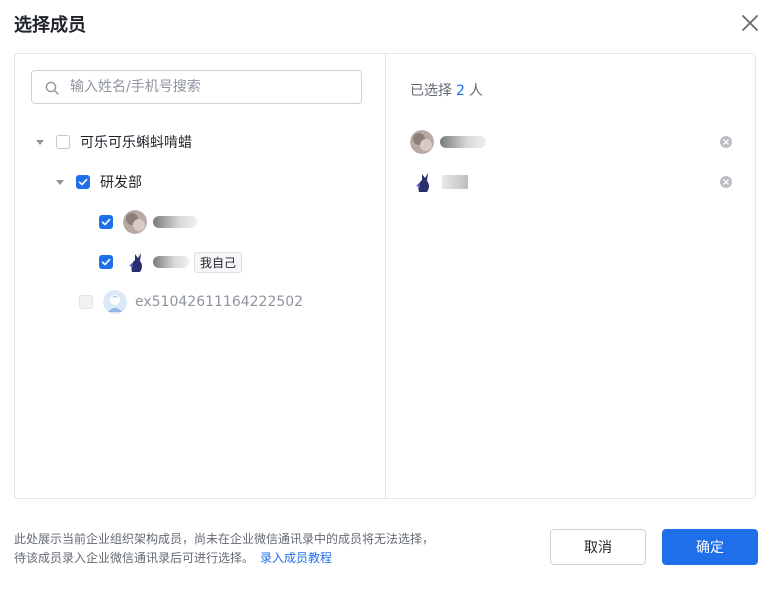 This screenshot has width=781, height=589. Describe the element at coordinates (460, 91) in the screenshot. I see `selected-number: 2` at that location.